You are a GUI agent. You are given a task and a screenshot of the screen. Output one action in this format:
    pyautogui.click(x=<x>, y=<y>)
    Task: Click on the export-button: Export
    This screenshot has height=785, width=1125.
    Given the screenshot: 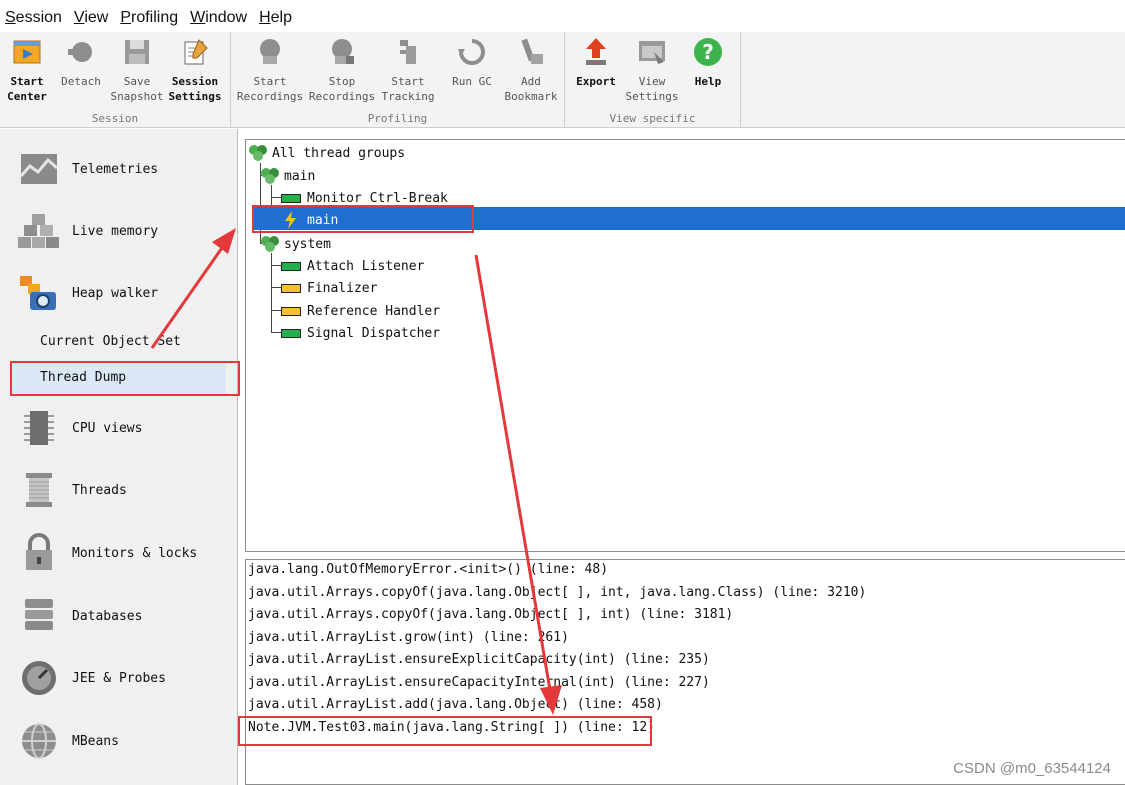 What is the action you would take?
    pyautogui.click(x=596, y=71)
    